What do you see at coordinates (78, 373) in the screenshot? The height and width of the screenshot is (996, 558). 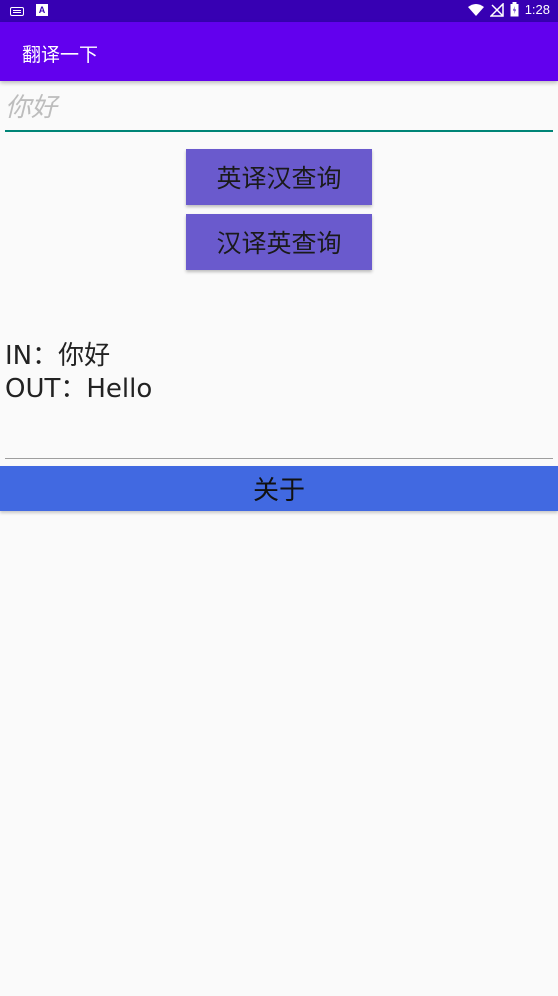 I see `result-area: IN：你好 OUT：Hello` at bounding box center [78, 373].